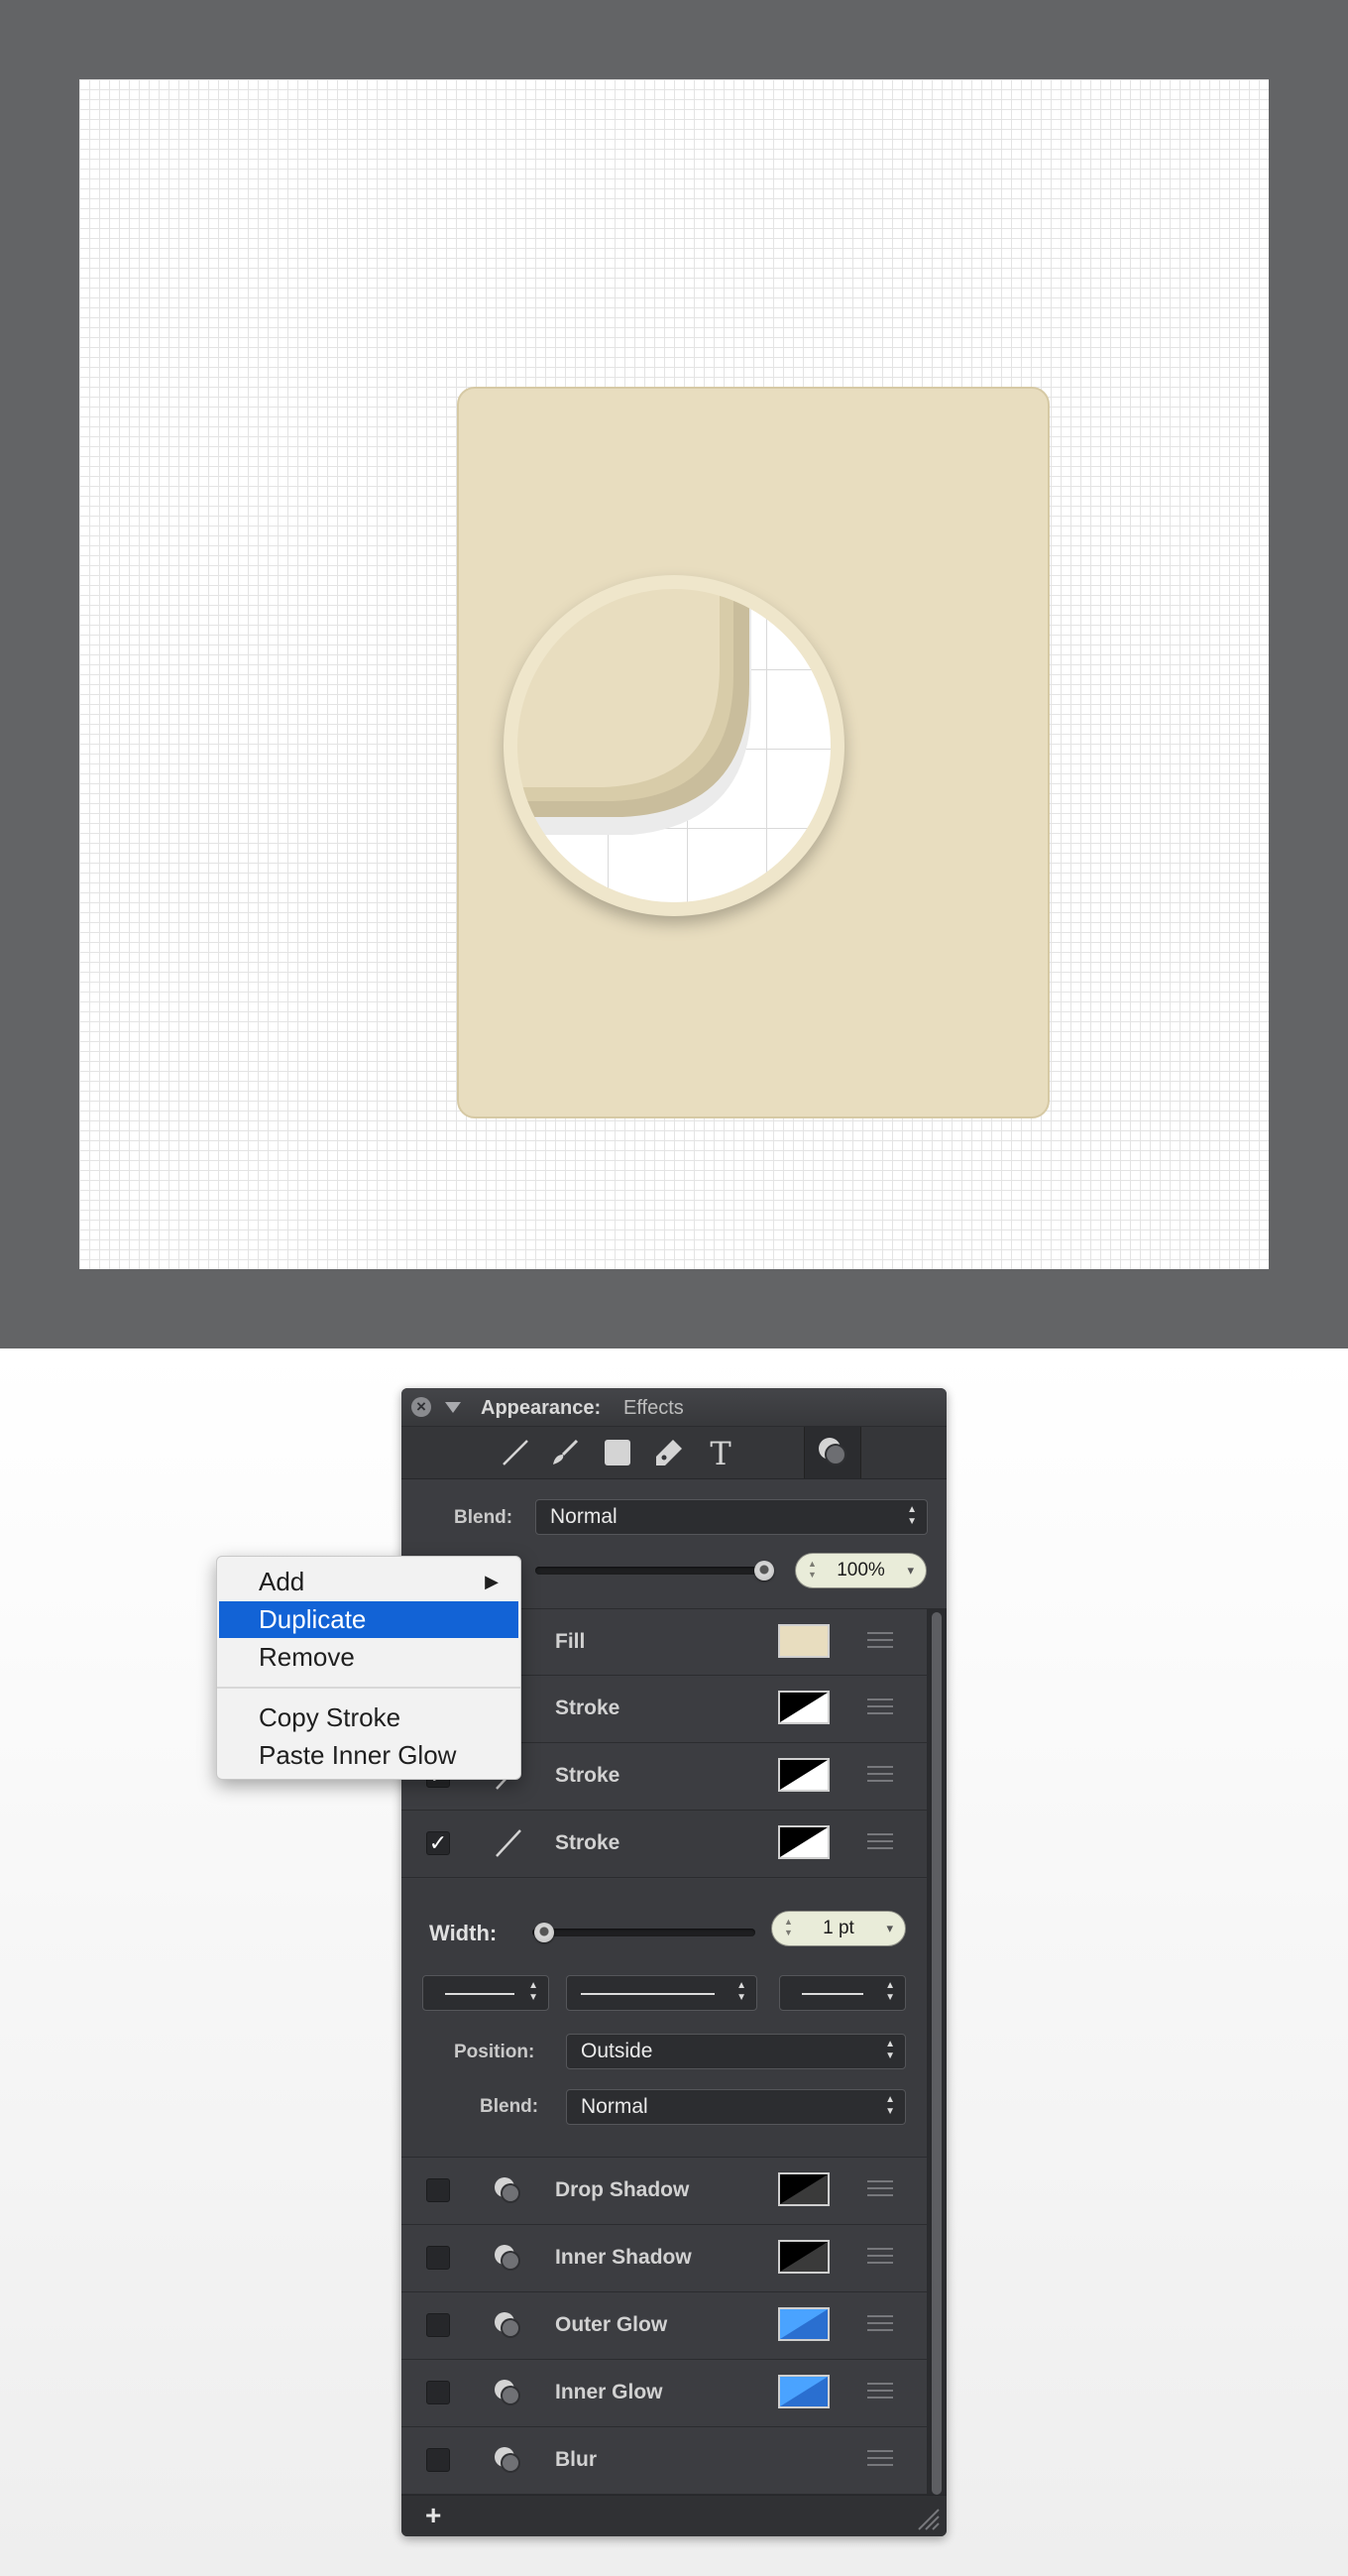 The width and height of the screenshot is (1348, 2576). What do you see at coordinates (623, 2257) in the screenshot?
I see `effect-name: Inner Shadow` at bounding box center [623, 2257].